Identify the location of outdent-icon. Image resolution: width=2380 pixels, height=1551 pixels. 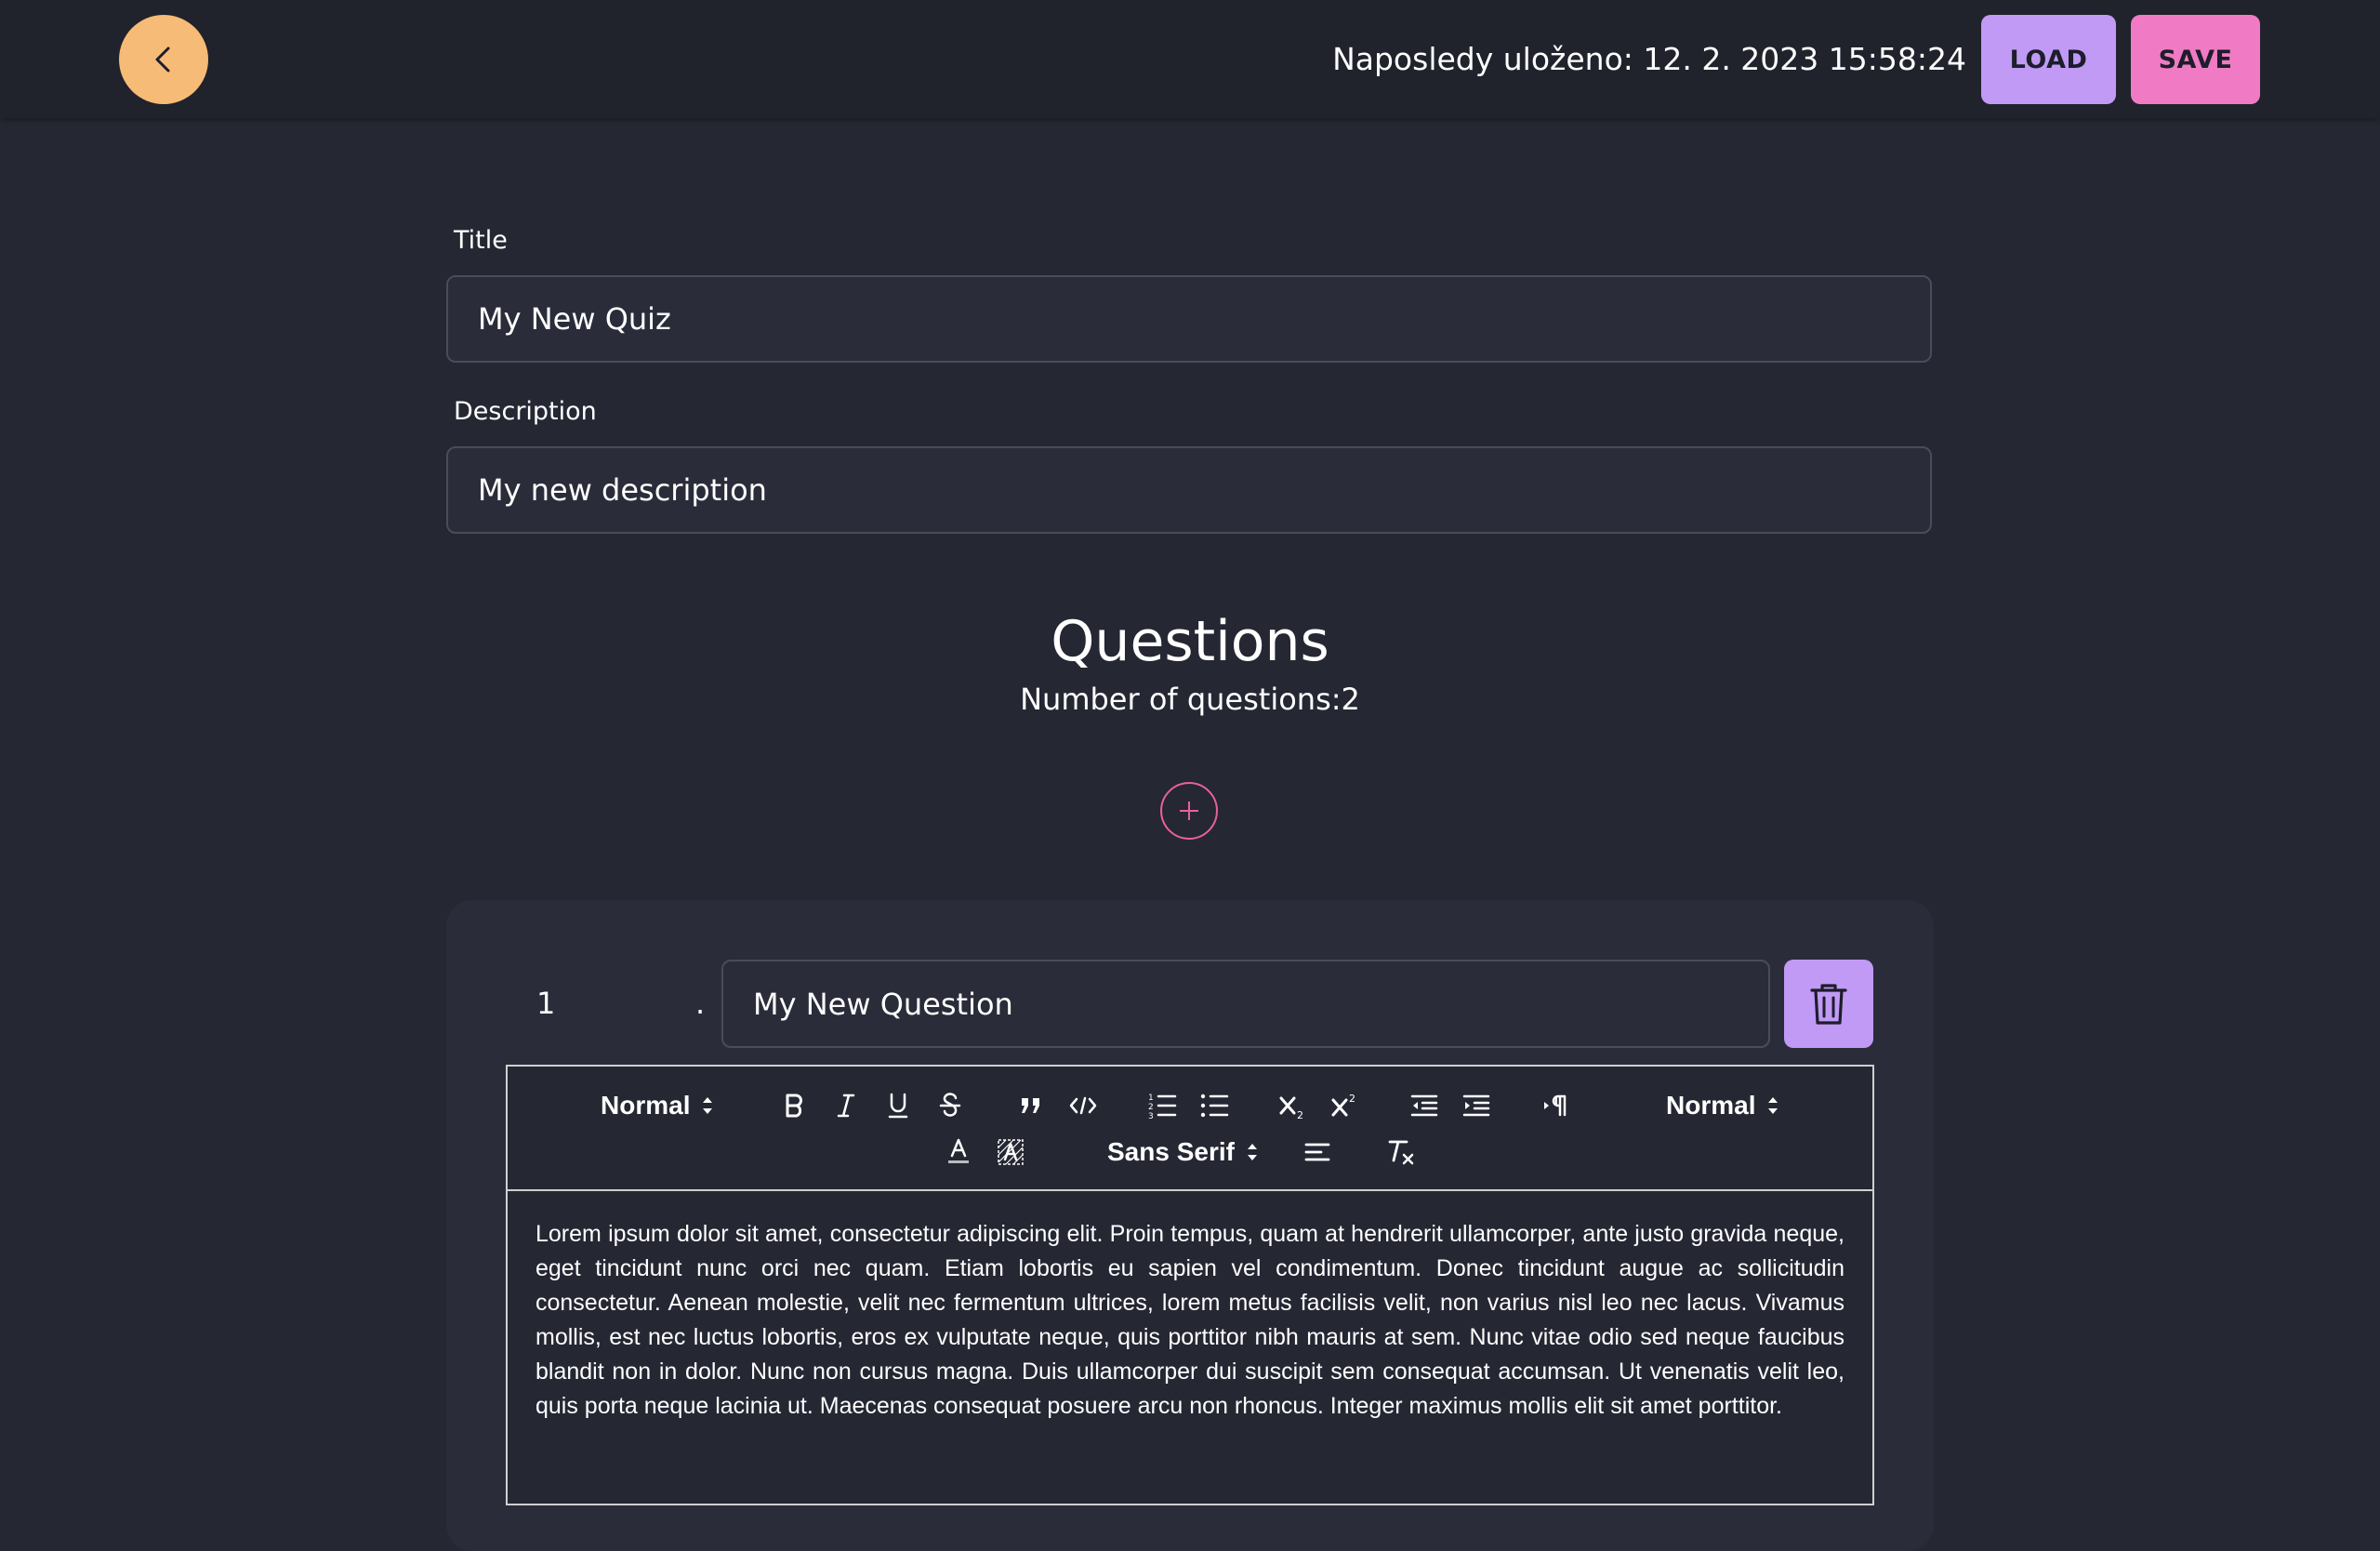
(1424, 1105).